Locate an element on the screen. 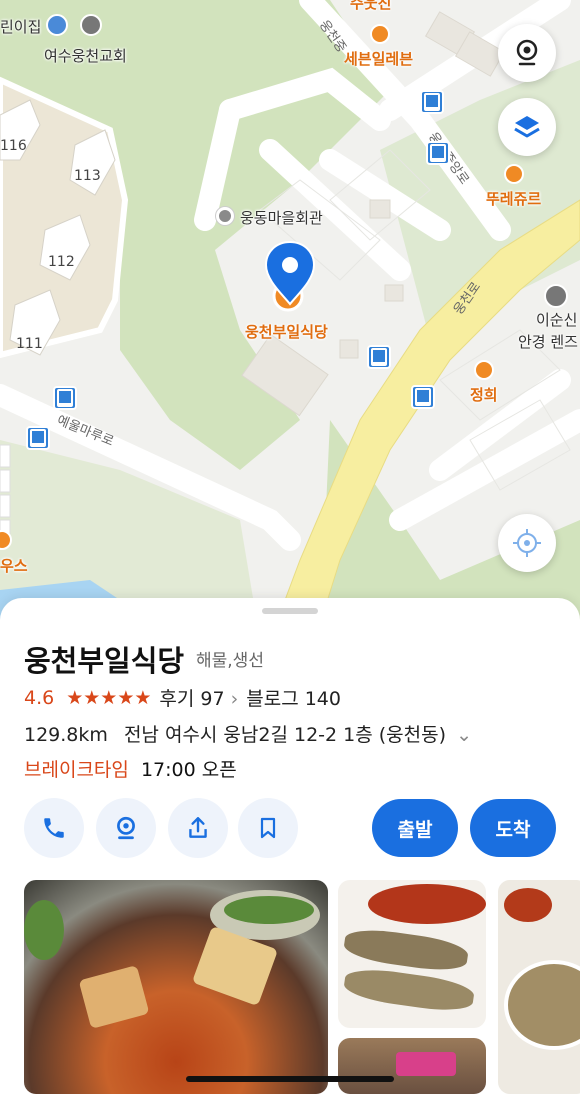 The height and width of the screenshot is (1094, 580). reviews-link: 후기 97 › is located at coordinates (198, 697).